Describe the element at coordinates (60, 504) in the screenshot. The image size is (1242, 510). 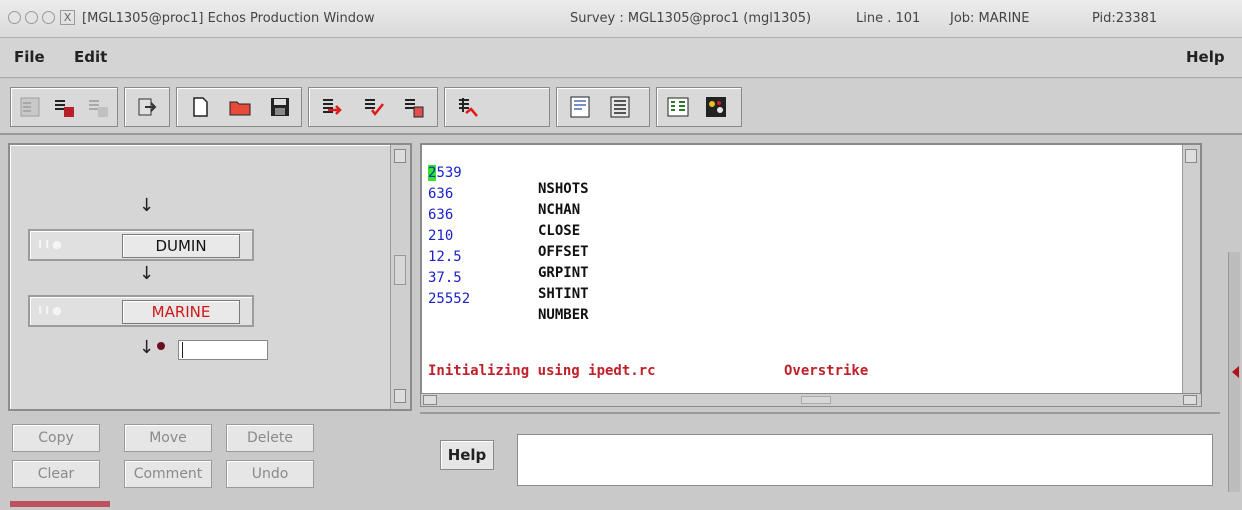
I see `panel-resize-handle` at that location.